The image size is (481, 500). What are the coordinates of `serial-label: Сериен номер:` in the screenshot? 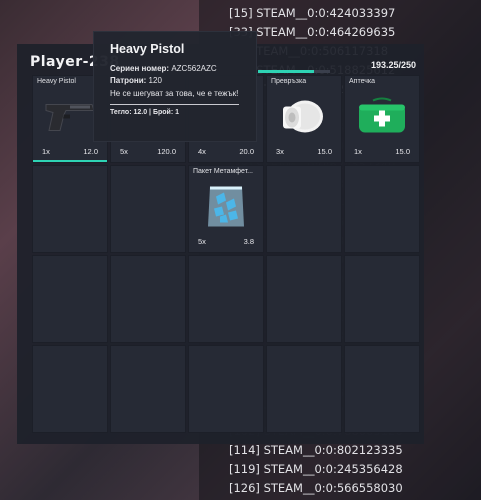 It's located at (140, 68).